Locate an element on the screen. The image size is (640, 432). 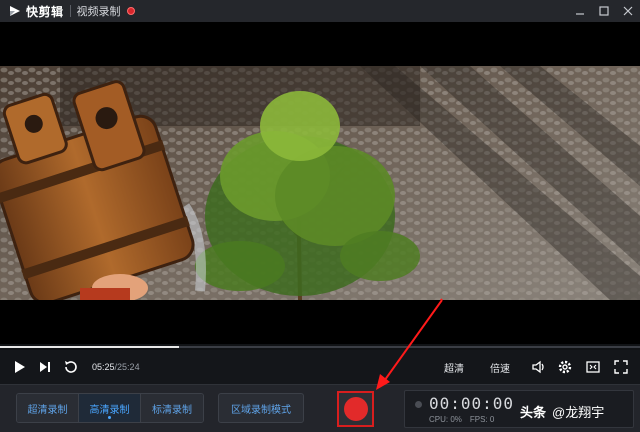
window-controls is located at coordinates (604, 11).